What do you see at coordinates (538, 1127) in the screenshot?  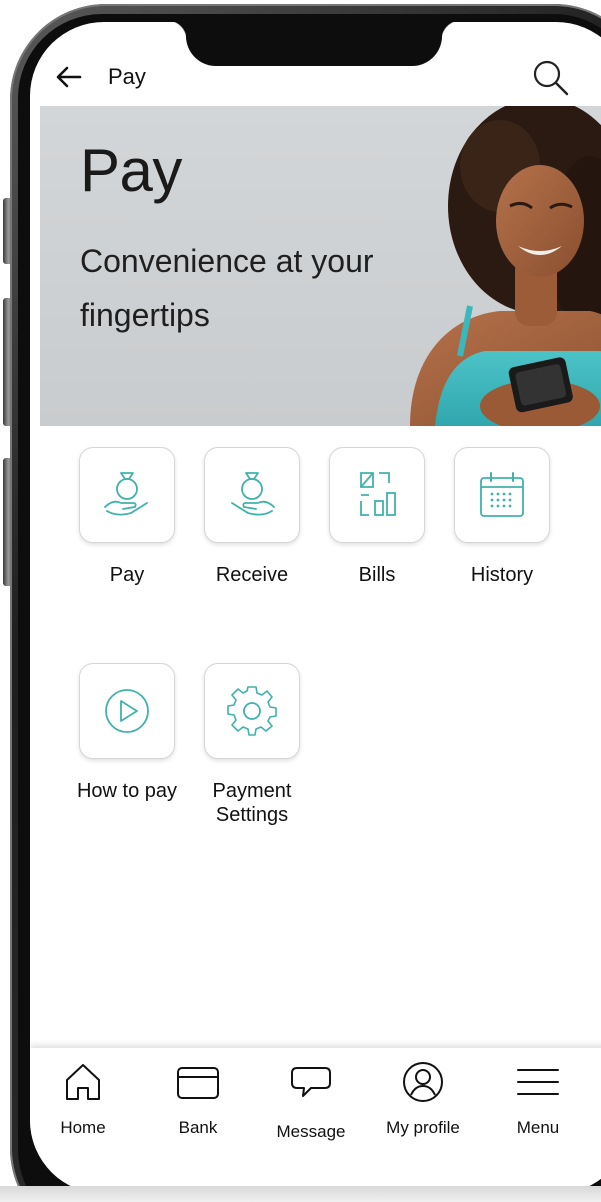 I see `nav-menu-label: Menu` at bounding box center [538, 1127].